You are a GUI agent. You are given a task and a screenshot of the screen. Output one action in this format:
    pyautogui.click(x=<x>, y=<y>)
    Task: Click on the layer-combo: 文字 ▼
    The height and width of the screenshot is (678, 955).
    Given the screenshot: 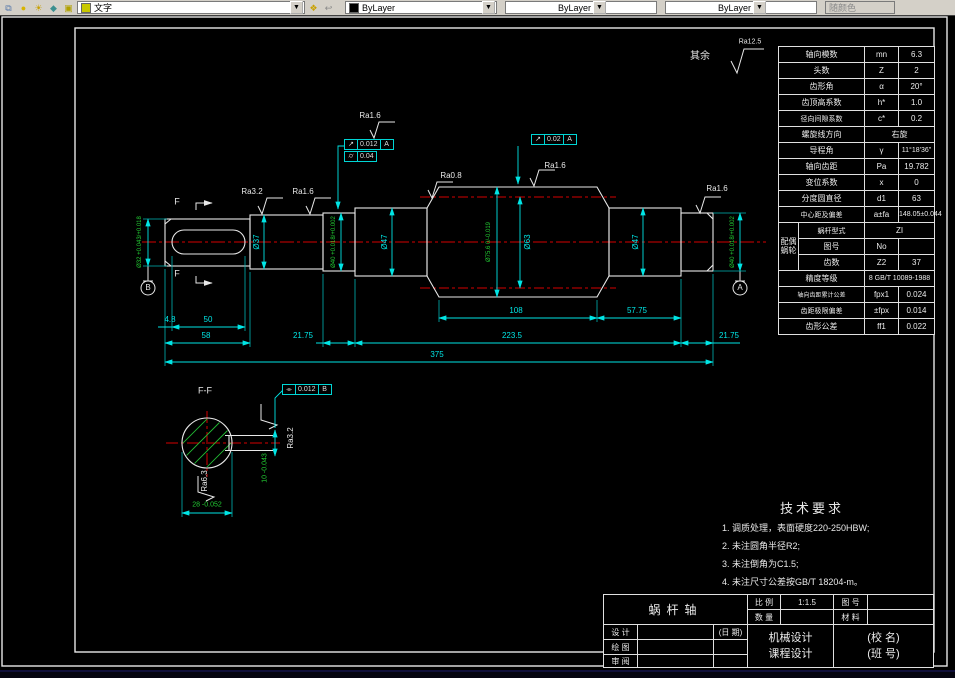 What is the action you would take?
    pyautogui.click(x=191, y=7)
    